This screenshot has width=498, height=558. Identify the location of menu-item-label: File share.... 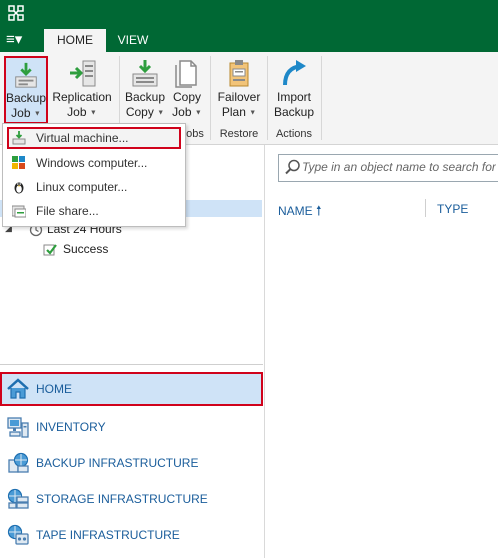
(67, 211).